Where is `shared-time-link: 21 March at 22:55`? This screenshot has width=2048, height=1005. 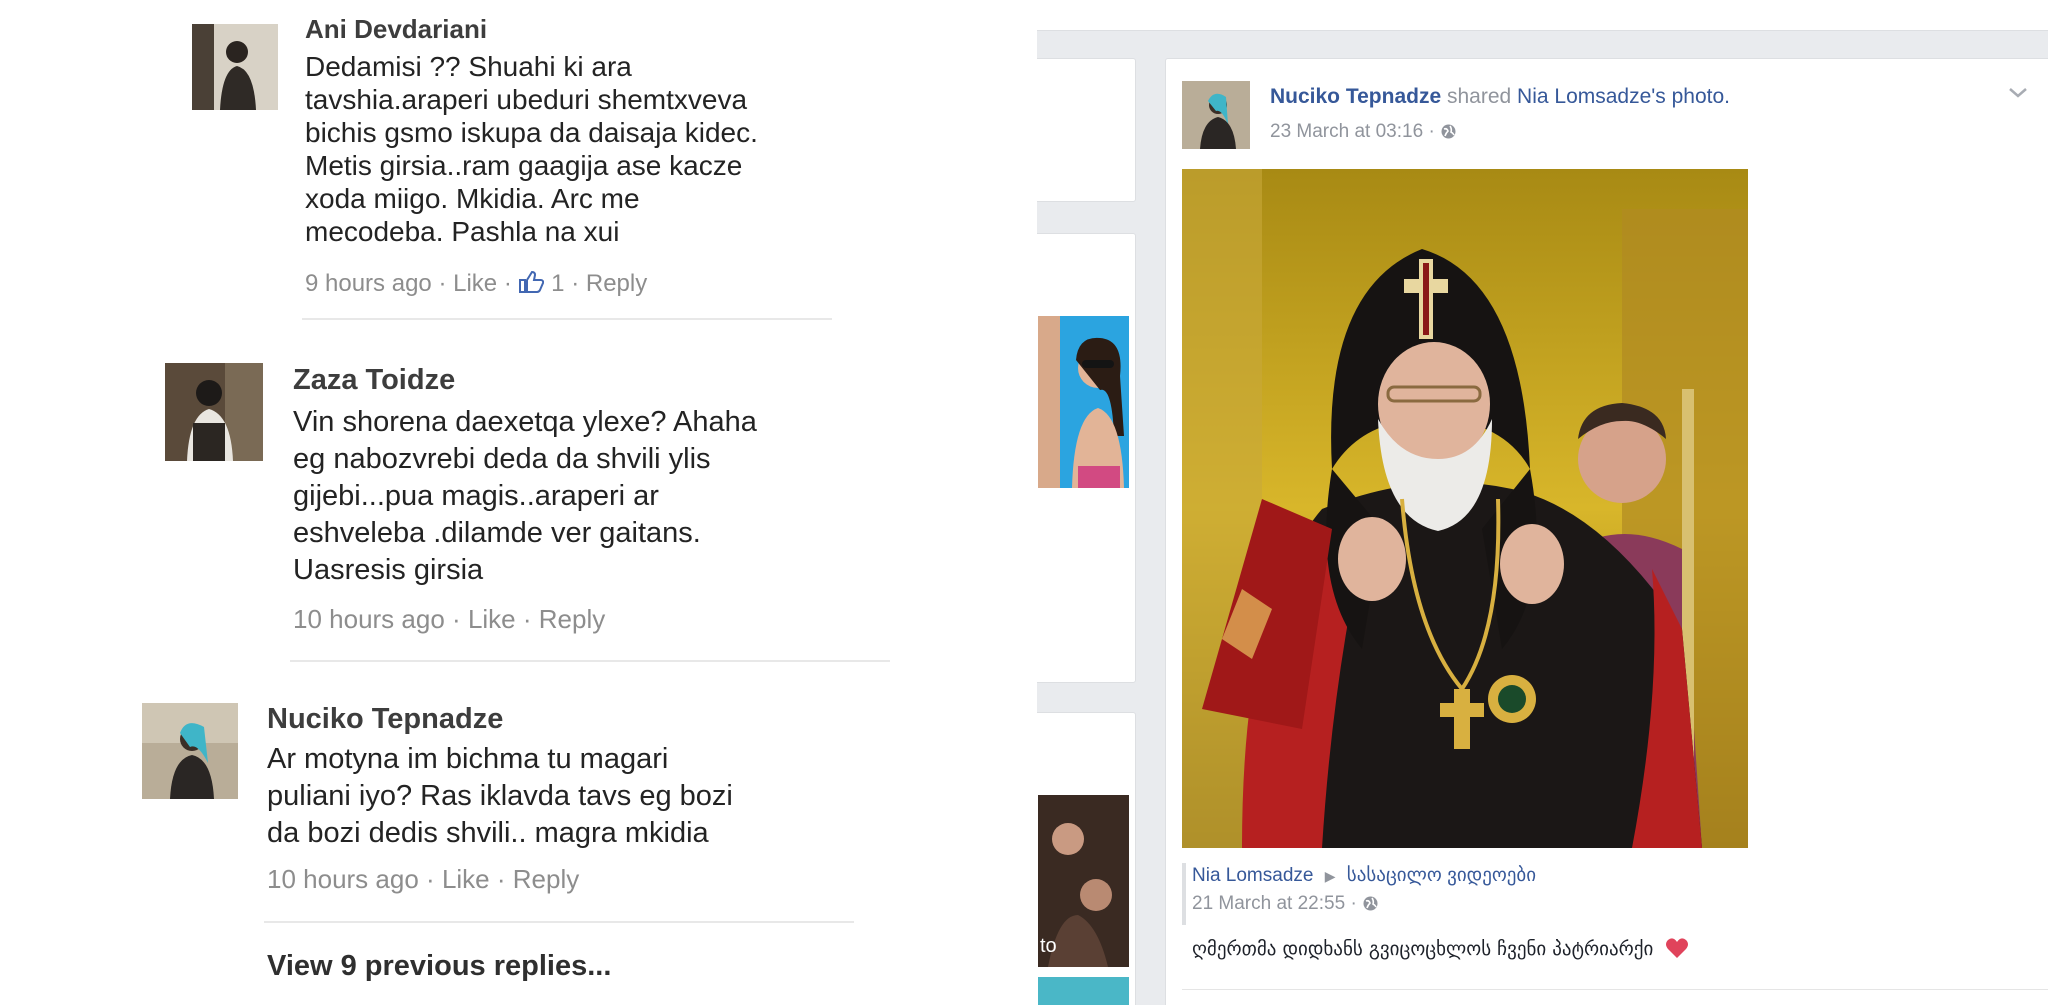 shared-time-link: 21 March at 22:55 is located at coordinates (1268, 903).